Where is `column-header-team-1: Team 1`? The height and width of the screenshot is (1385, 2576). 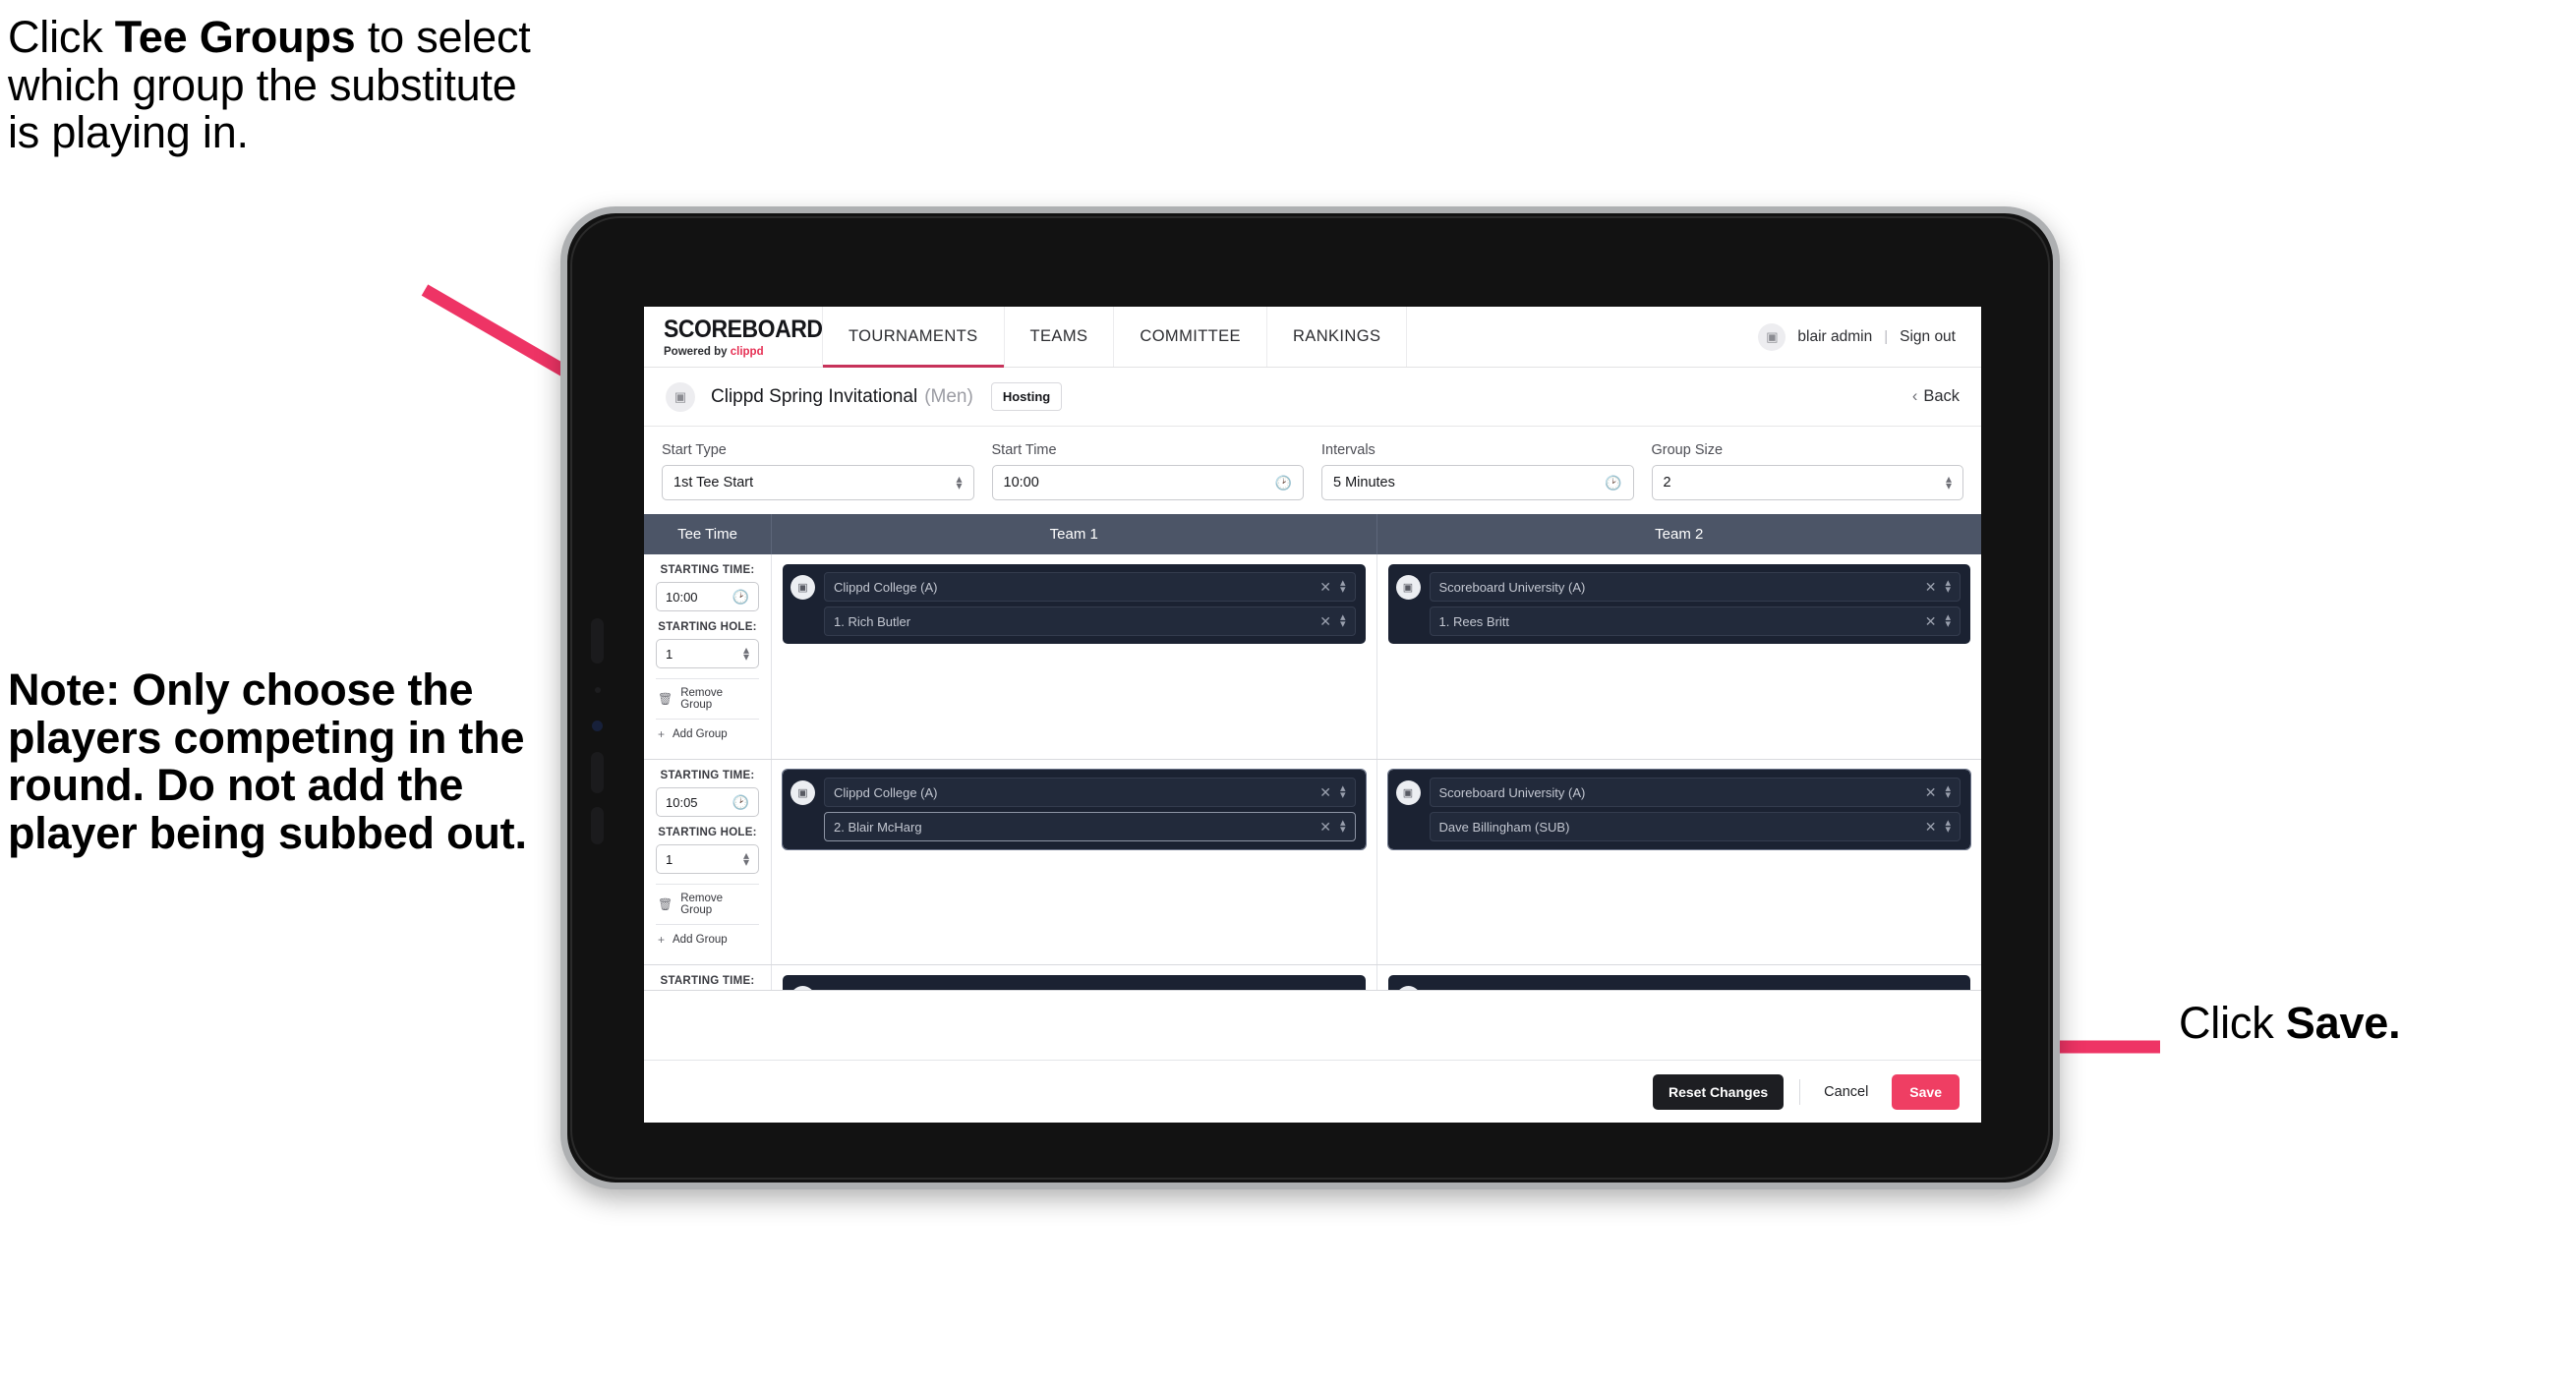 column-header-team-1: Team 1 is located at coordinates (1074, 534).